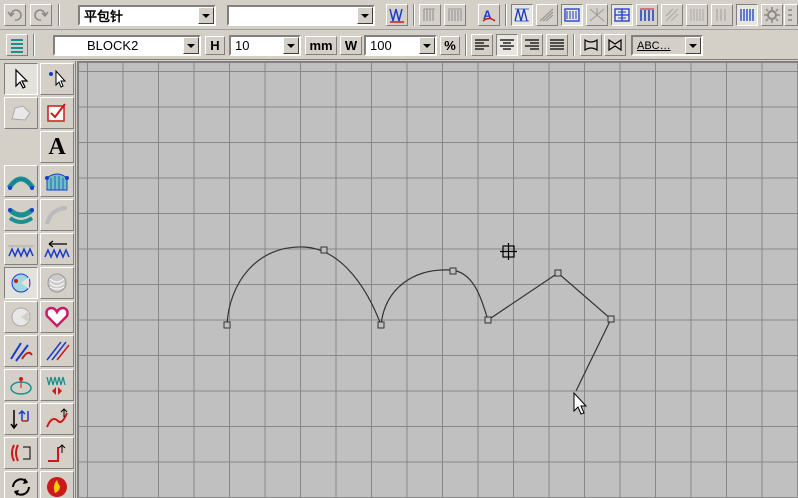 This screenshot has height=498, width=798. Describe the element at coordinates (549, 332) in the screenshot. I see `polyline-path` at that location.